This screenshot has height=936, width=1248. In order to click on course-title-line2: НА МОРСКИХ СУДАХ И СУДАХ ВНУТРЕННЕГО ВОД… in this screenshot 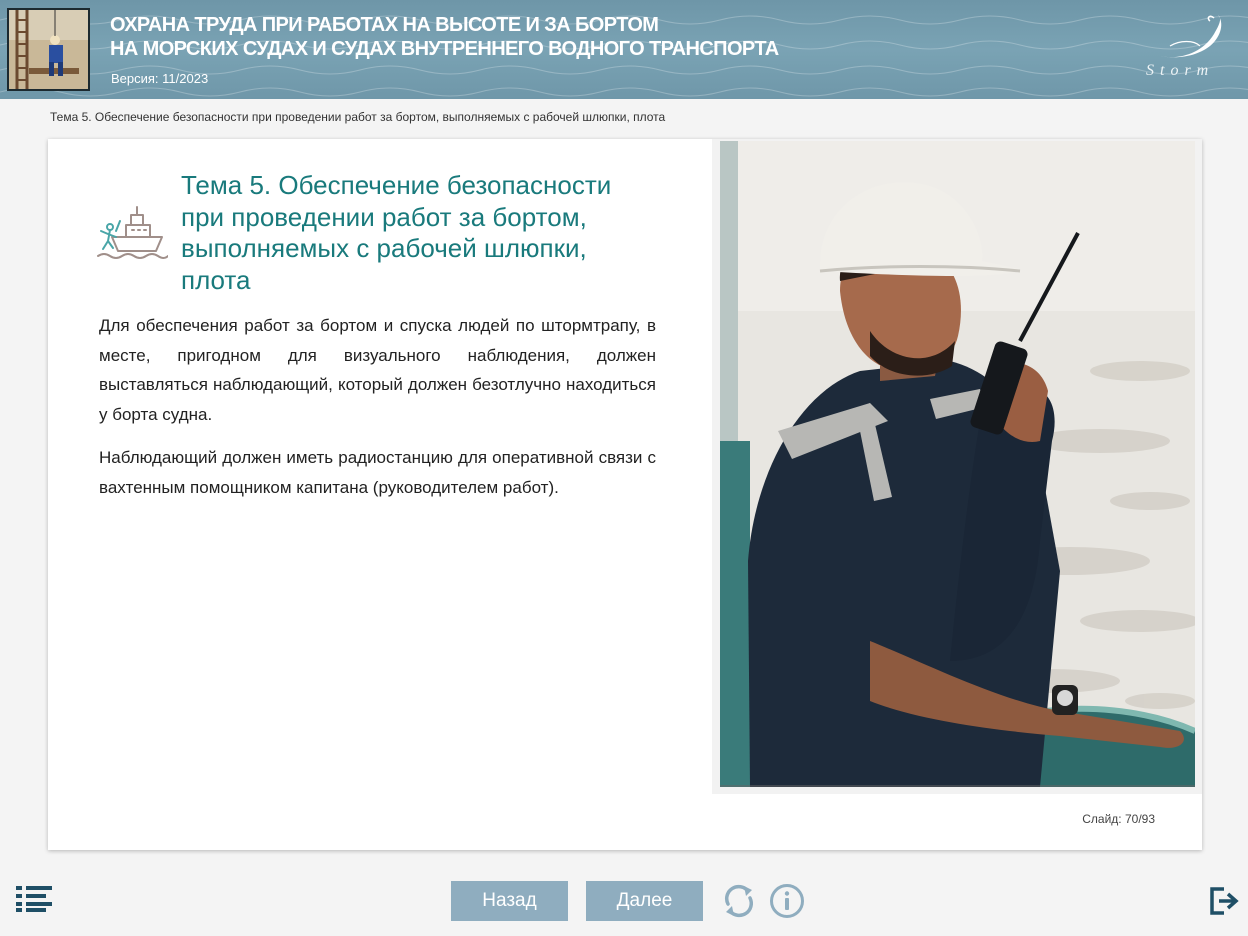, I will do `click(444, 49)`.